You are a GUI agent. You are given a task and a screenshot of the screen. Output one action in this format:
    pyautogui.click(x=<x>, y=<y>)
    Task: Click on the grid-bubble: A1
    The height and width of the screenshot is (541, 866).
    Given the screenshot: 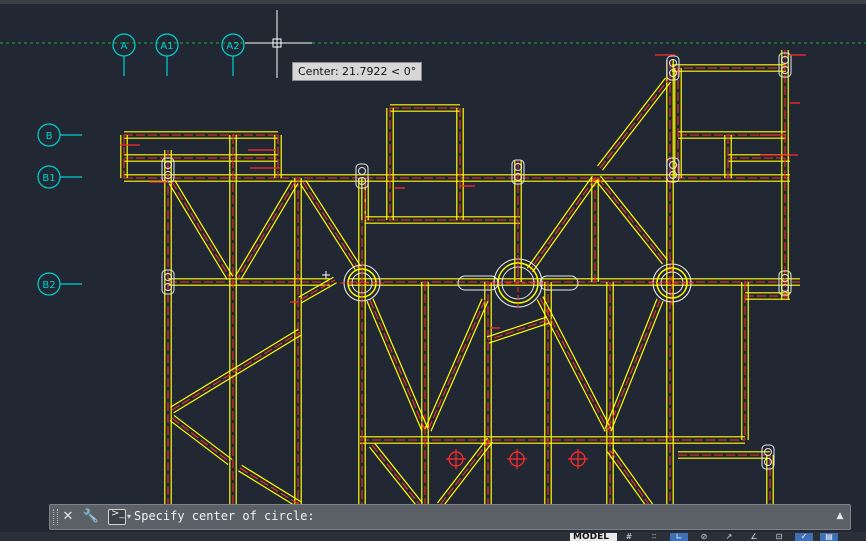 What is the action you would take?
    pyautogui.click(x=167, y=54)
    